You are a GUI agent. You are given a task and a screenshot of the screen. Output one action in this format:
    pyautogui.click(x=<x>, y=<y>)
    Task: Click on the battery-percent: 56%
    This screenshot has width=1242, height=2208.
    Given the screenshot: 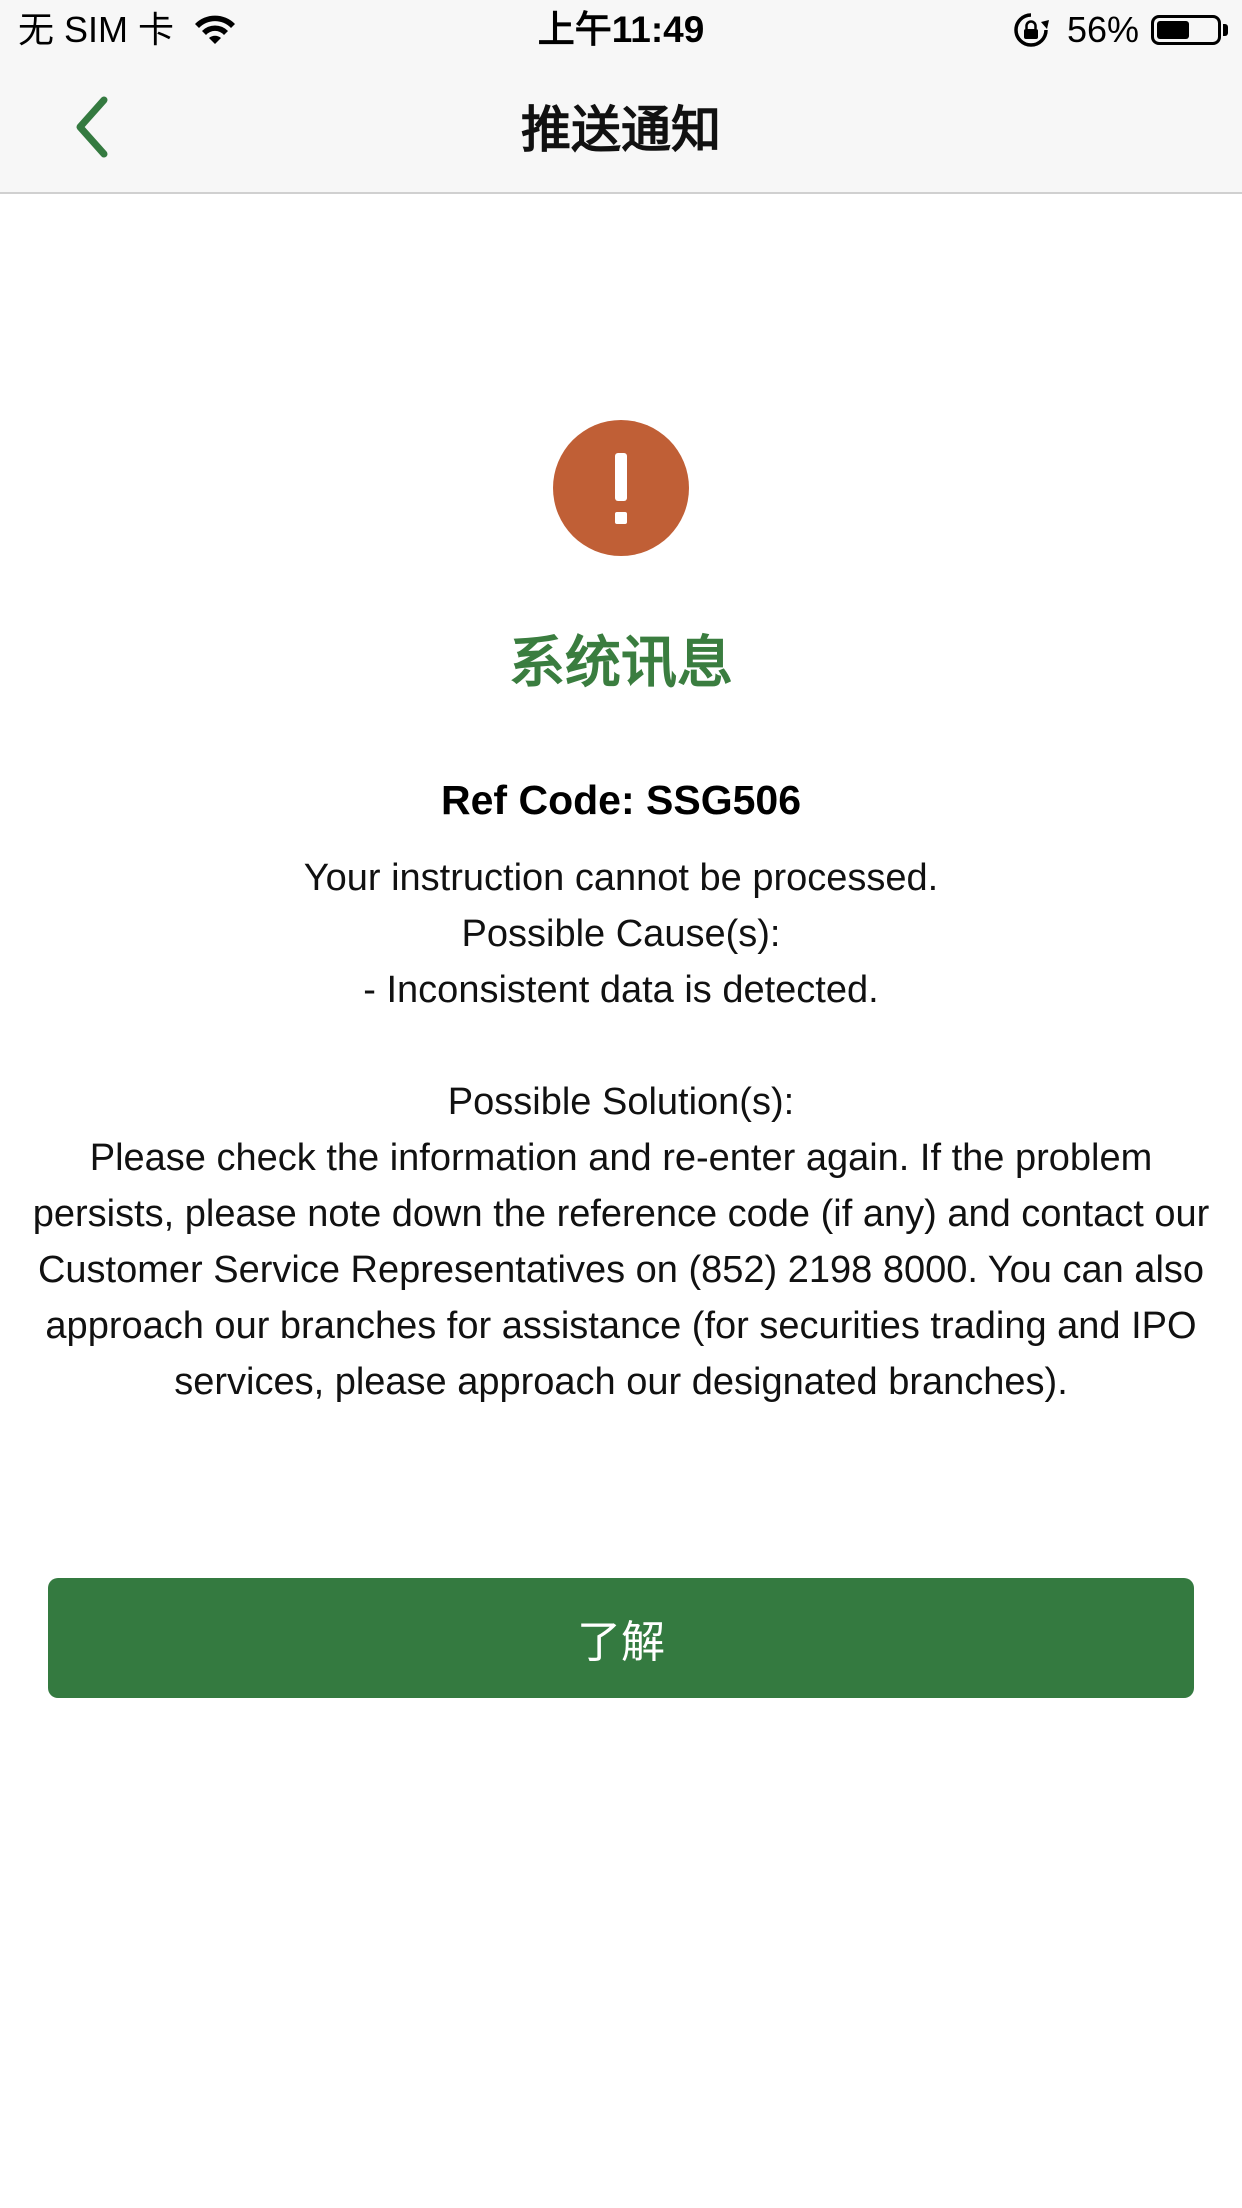 What is the action you would take?
    pyautogui.click(x=1102, y=29)
    